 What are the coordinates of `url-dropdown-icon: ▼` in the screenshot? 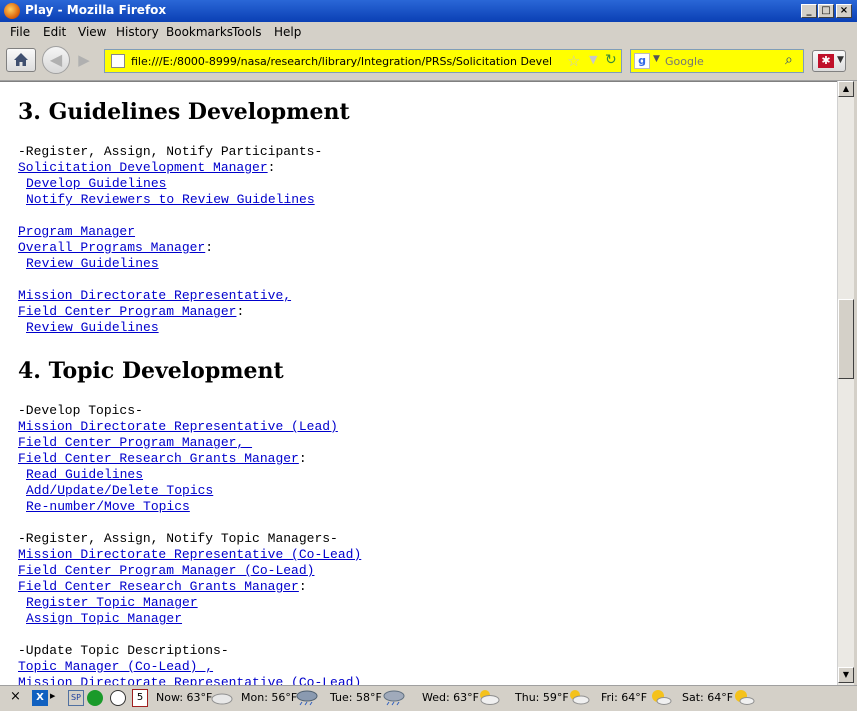 It's located at (593, 59).